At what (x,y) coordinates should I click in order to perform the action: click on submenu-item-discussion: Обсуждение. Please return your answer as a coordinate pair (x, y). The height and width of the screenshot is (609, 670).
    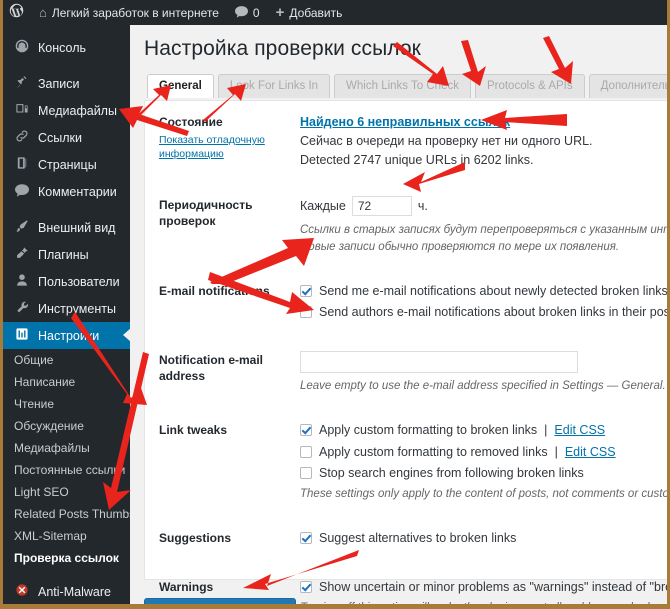
    Looking at the image, I should click on (66, 426).